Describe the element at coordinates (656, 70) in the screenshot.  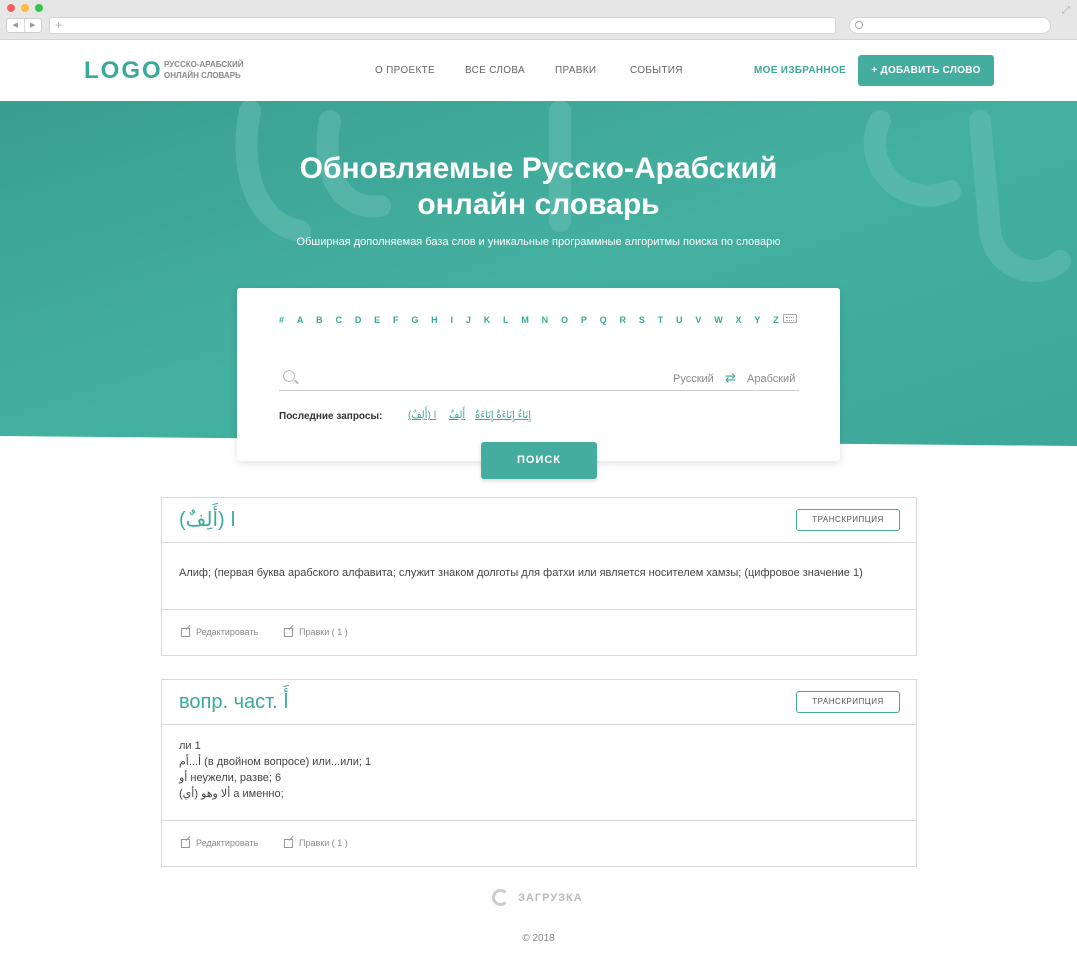
I see `nav-events: СОБЫТИЯ` at that location.